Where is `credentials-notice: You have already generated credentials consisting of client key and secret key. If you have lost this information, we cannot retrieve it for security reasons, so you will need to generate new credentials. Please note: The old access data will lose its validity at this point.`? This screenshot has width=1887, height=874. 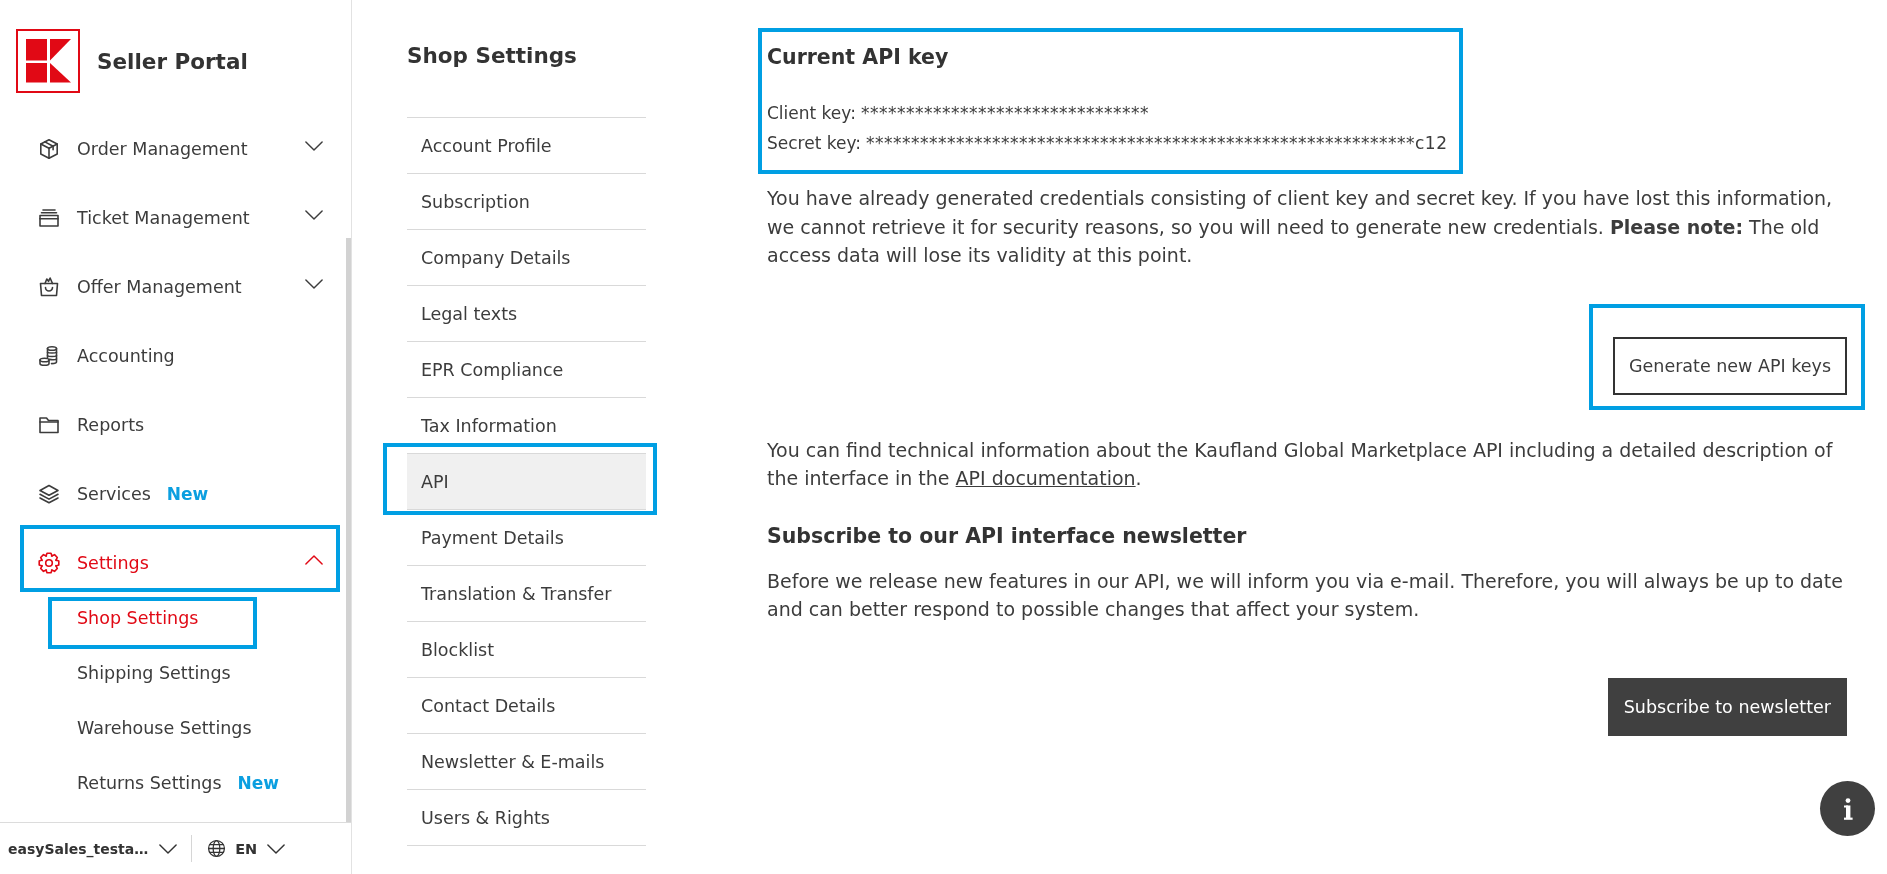
credentials-notice: You have already generated credentials consisting of client key and secret key. If you have lost this information, we cannot retrieve it for security reasons, so you will need to generate new credentials. Please note: The old access data will lose its validity at this point. is located at coordinates (1300, 227).